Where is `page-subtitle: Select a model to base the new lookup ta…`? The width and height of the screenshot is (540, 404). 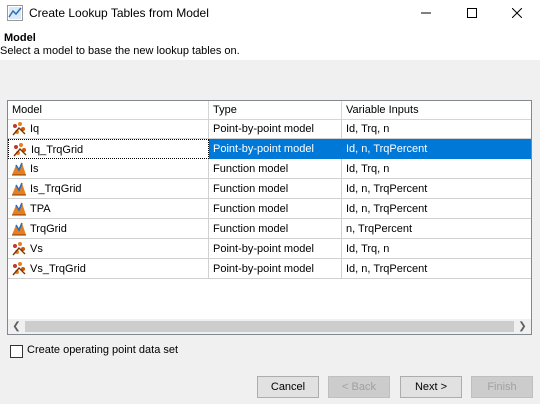 page-subtitle: Select a model to base the new lookup ta… is located at coordinates (120, 51).